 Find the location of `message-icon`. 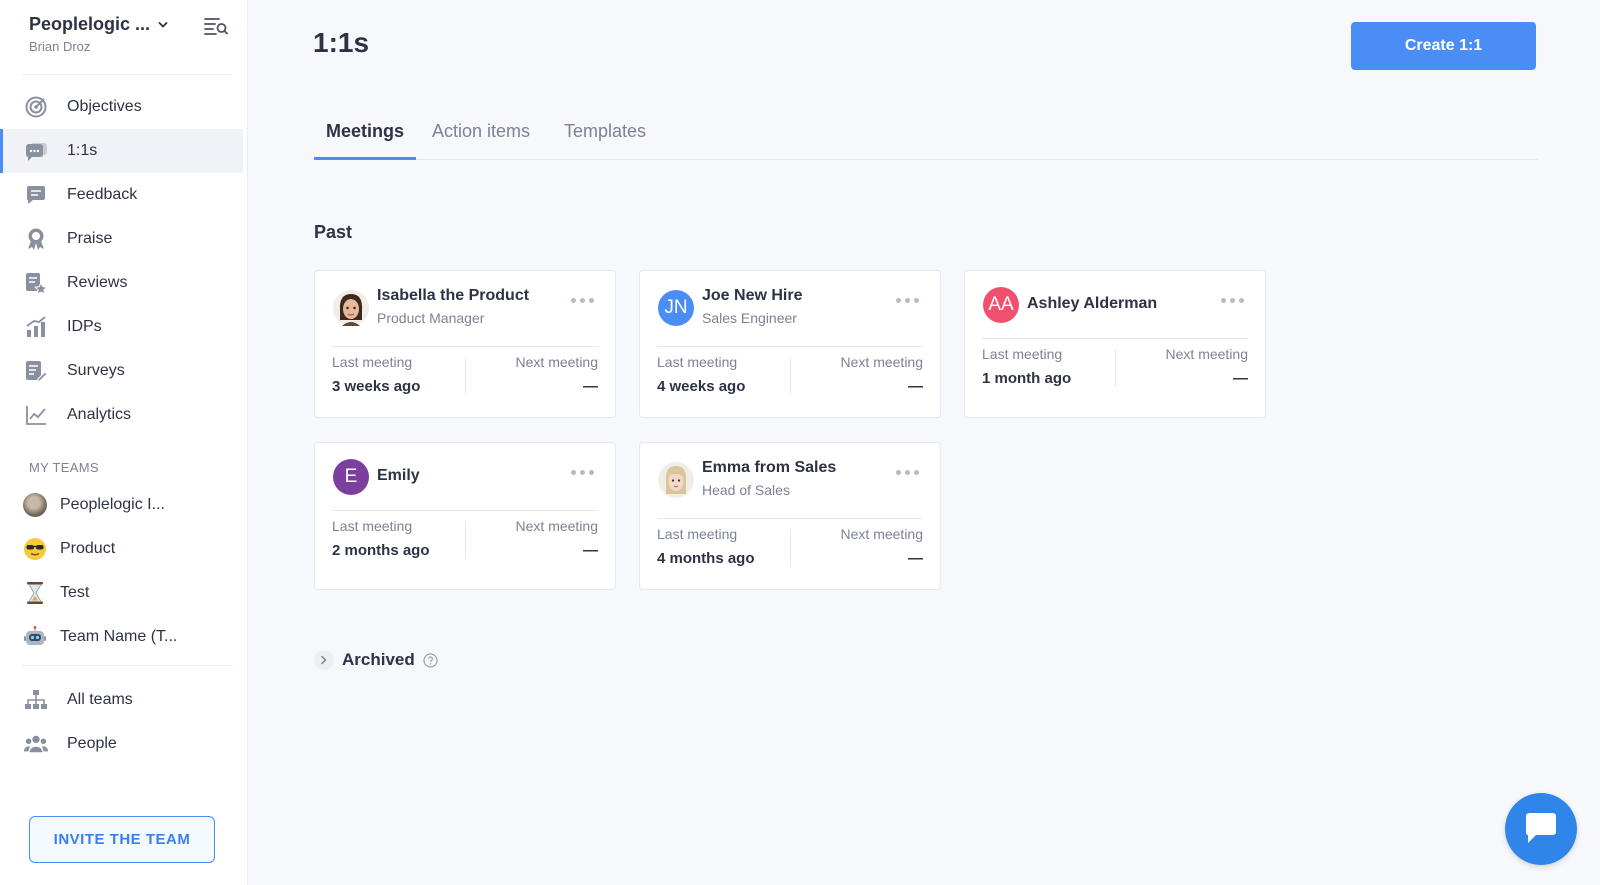

message-icon is located at coordinates (36, 195).